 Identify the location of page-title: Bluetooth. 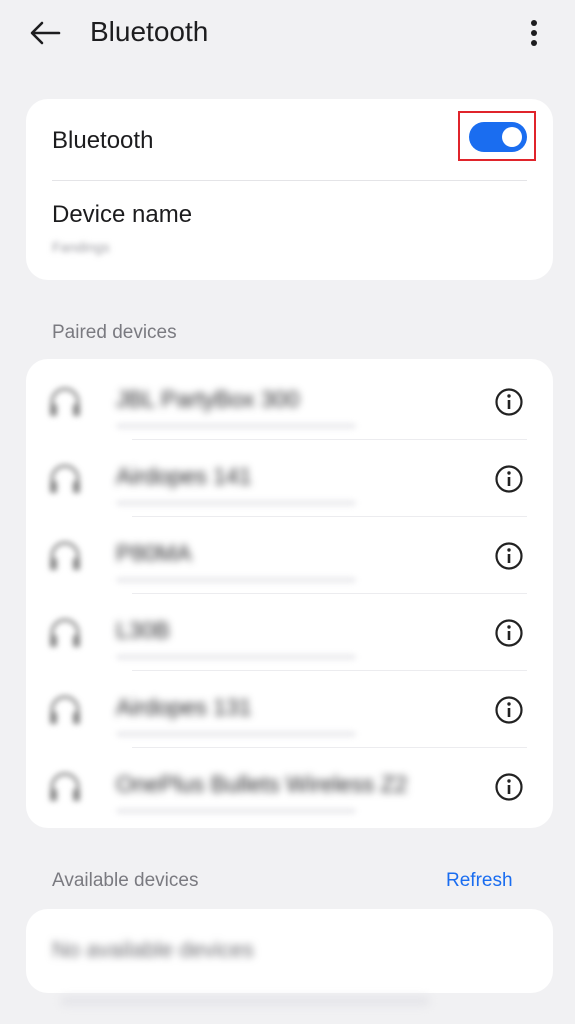
(149, 31).